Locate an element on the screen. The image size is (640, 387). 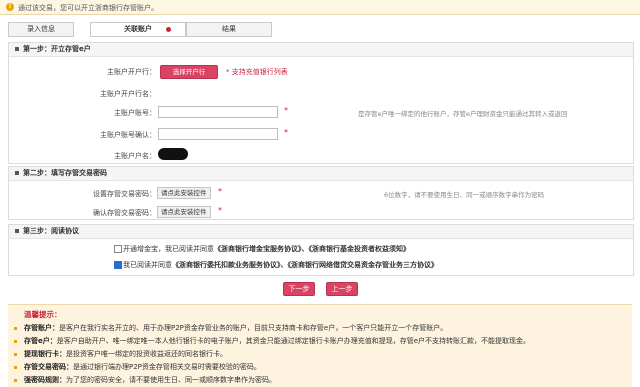
password-hint: 6位数字，请不要使用生日、同一或顺序数字串作为密码 is located at coordinates (464, 195).